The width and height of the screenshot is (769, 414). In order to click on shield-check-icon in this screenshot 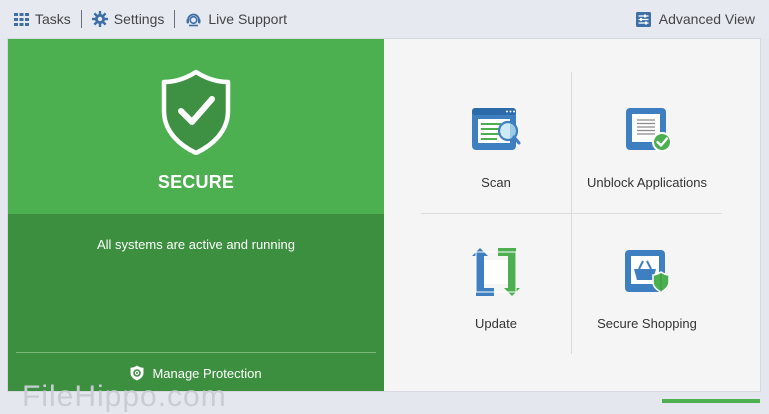, I will do `click(196, 112)`.